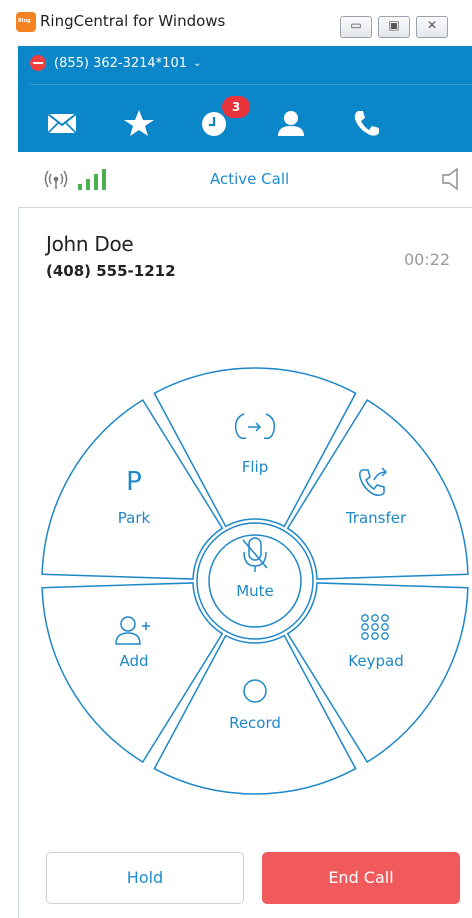 The height and width of the screenshot is (918, 472). Describe the element at coordinates (255, 467) in the screenshot. I see `flip-label: Flip` at that location.